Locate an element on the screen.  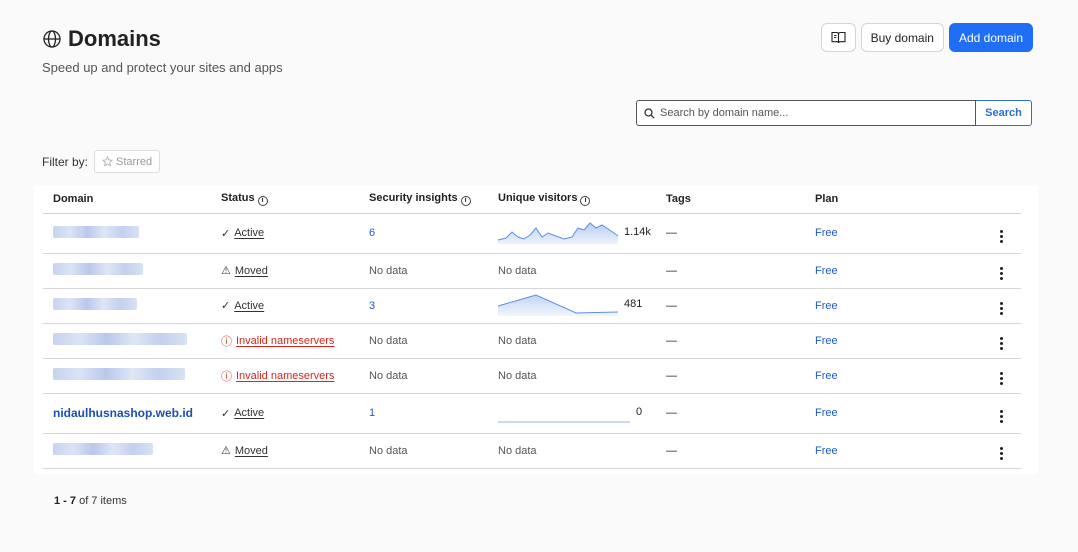
globe-icon is located at coordinates (52, 39).